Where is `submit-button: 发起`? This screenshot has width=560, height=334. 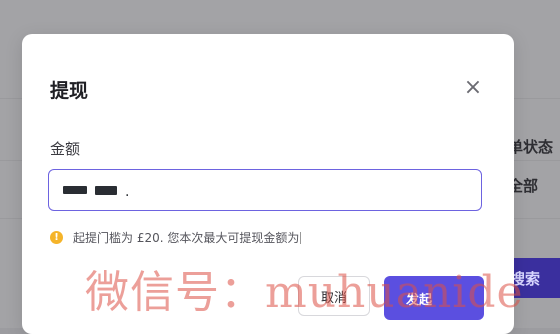 submit-button: 发起 is located at coordinates (434, 298).